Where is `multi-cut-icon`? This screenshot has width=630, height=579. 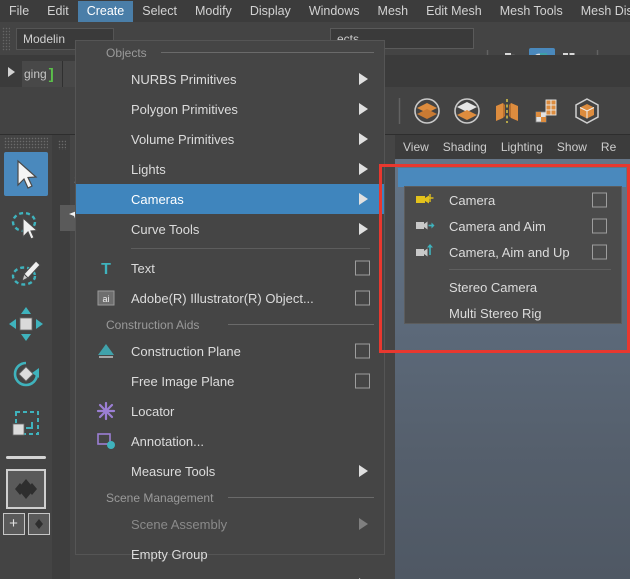 multi-cut-icon is located at coordinates (547, 111).